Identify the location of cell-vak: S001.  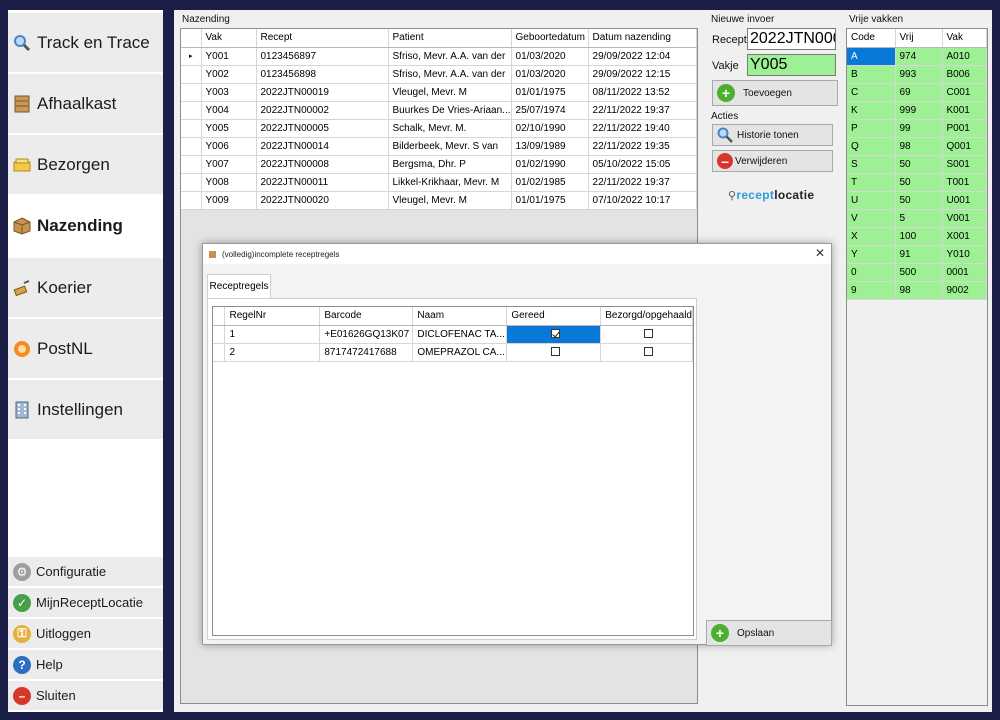
(964, 164).